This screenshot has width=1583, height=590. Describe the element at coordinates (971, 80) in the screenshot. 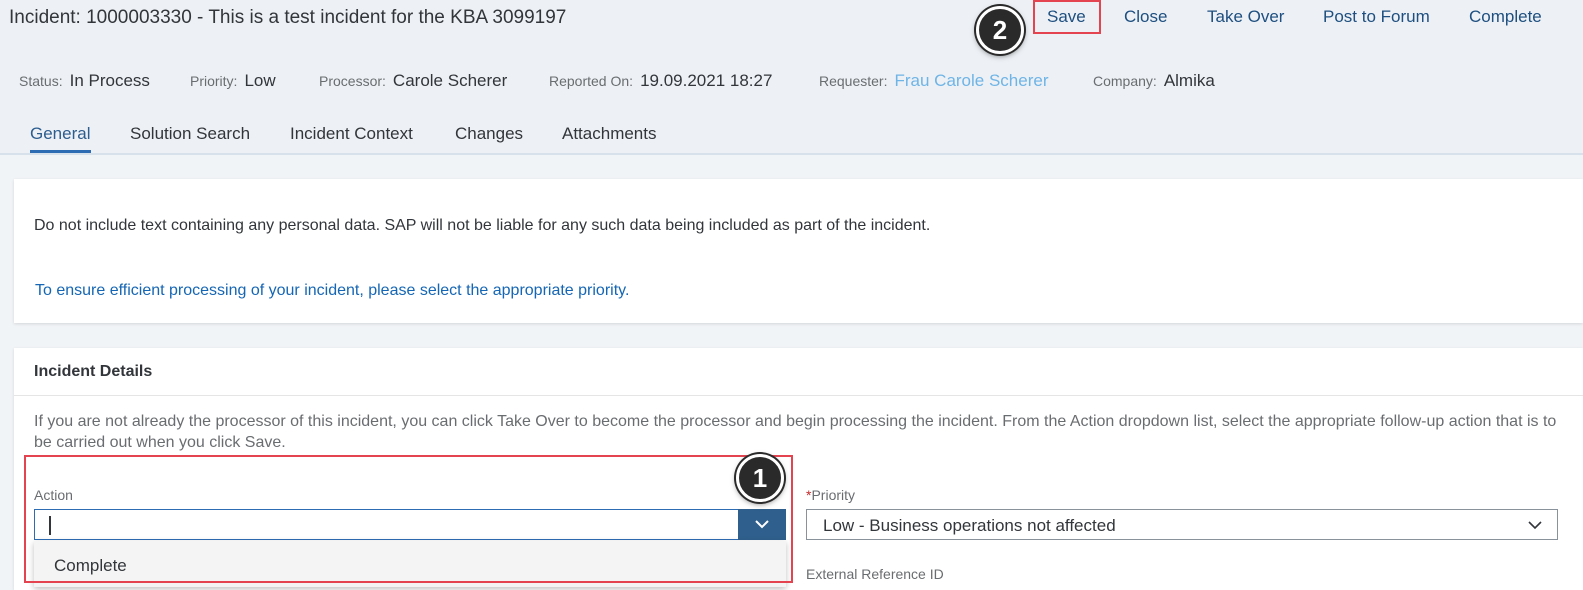

I see `requester-link: Frau Carole Scherer` at that location.